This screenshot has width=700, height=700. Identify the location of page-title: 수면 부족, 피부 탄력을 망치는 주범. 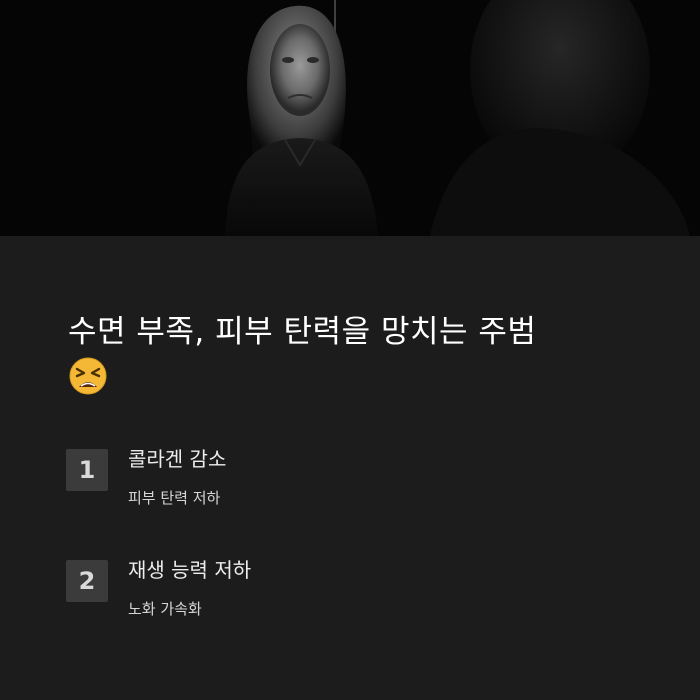
(302, 332).